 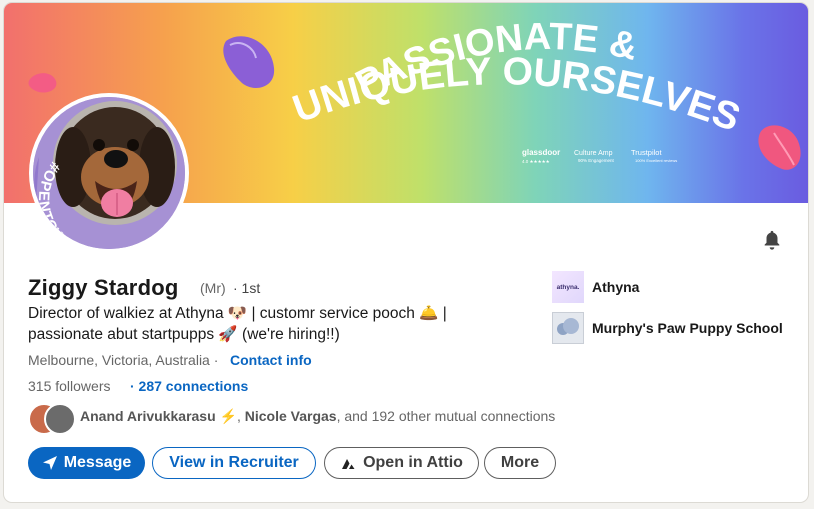 What do you see at coordinates (123, 360) in the screenshot?
I see `profile-location: Melbourne, Victoria, Australia ·` at bounding box center [123, 360].